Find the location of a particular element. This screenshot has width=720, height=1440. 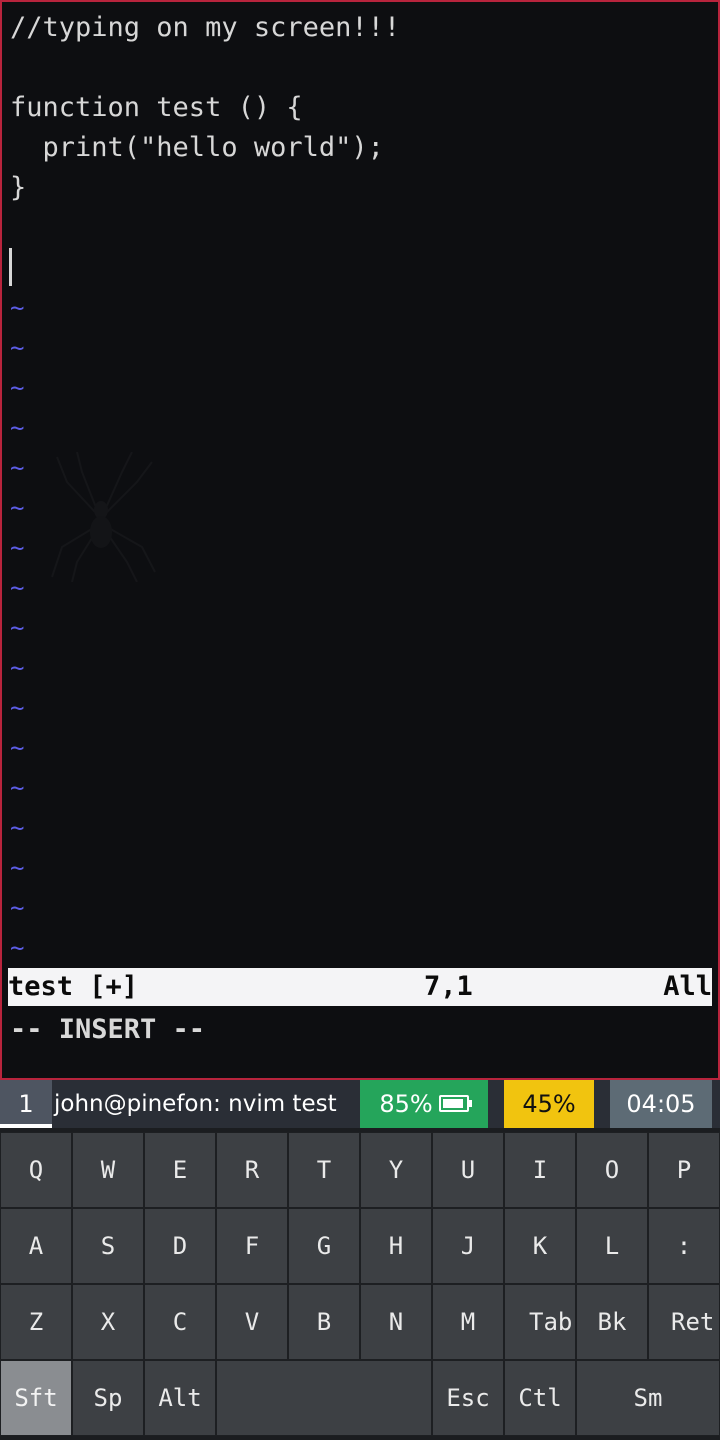

key-w: W is located at coordinates (108, 1170).